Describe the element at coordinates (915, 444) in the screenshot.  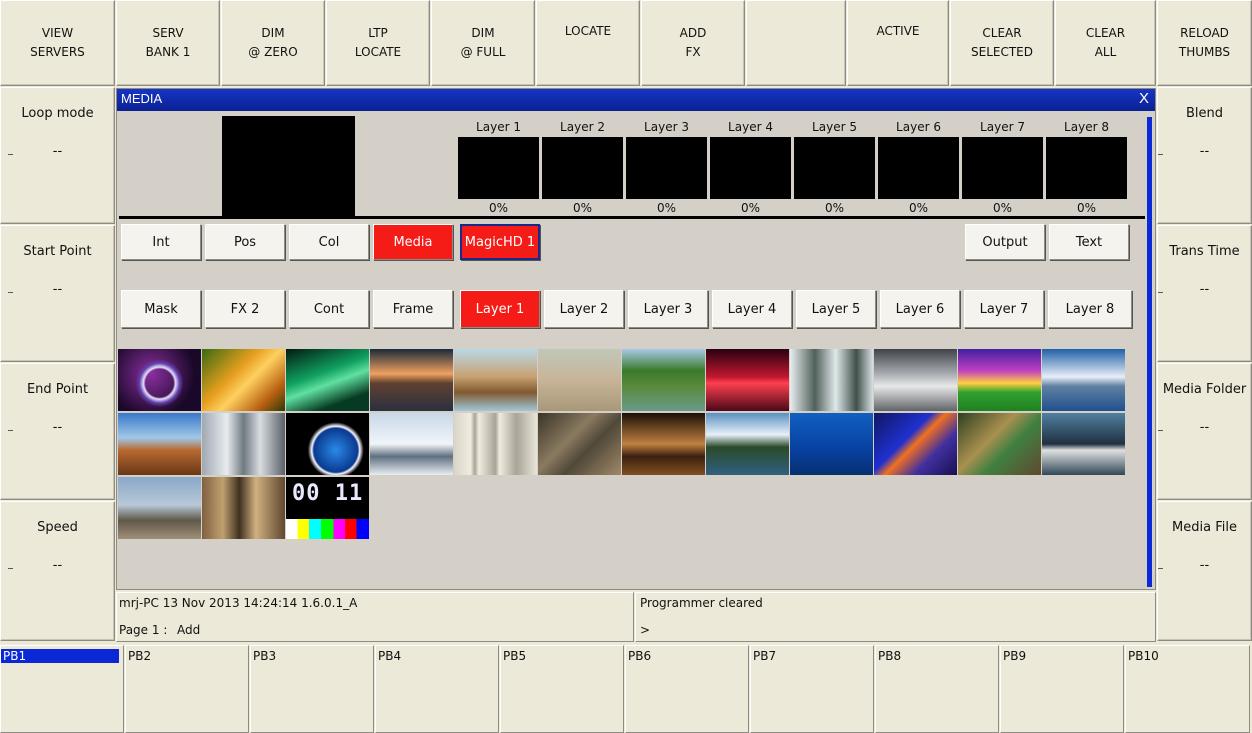
I see `media-thumbnail-clownfish` at that location.